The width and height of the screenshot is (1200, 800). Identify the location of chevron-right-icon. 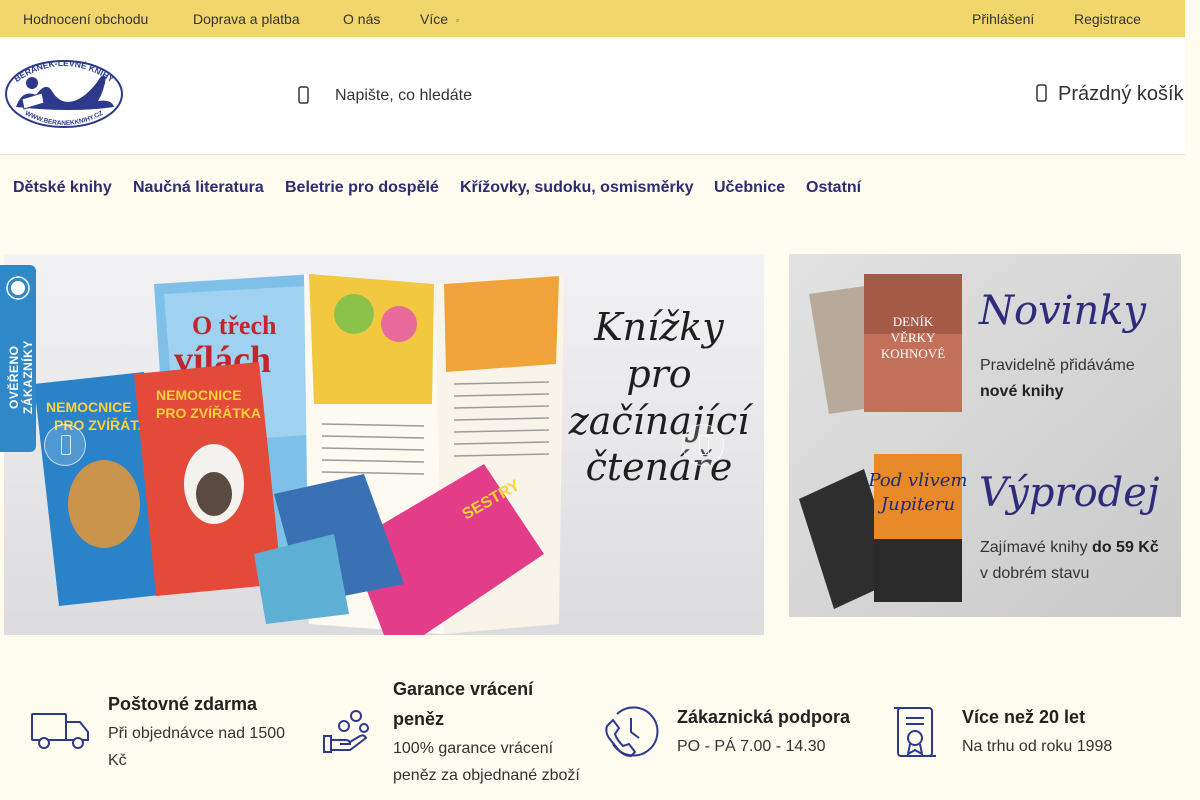
(704, 445).